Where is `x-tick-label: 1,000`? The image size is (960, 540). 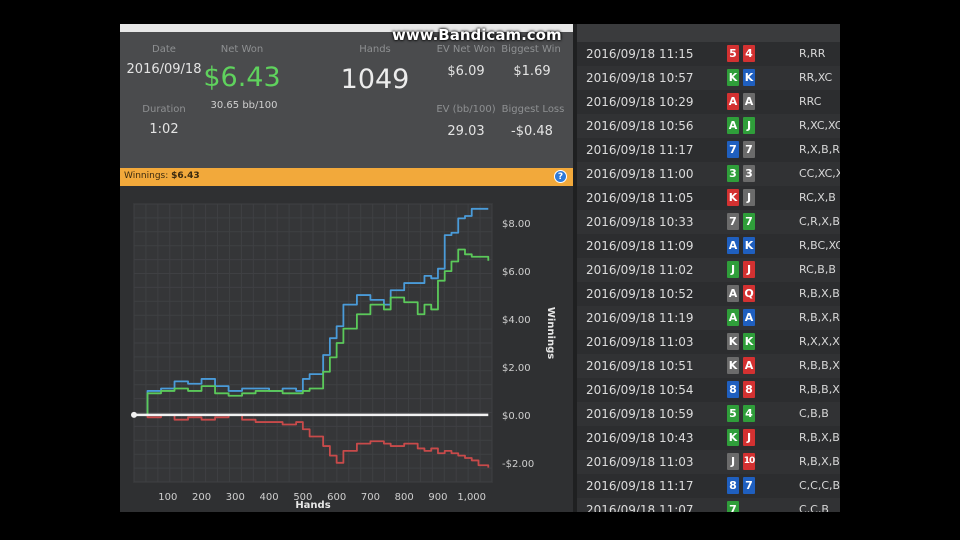
x-tick-label: 1,000 is located at coordinates (471, 497).